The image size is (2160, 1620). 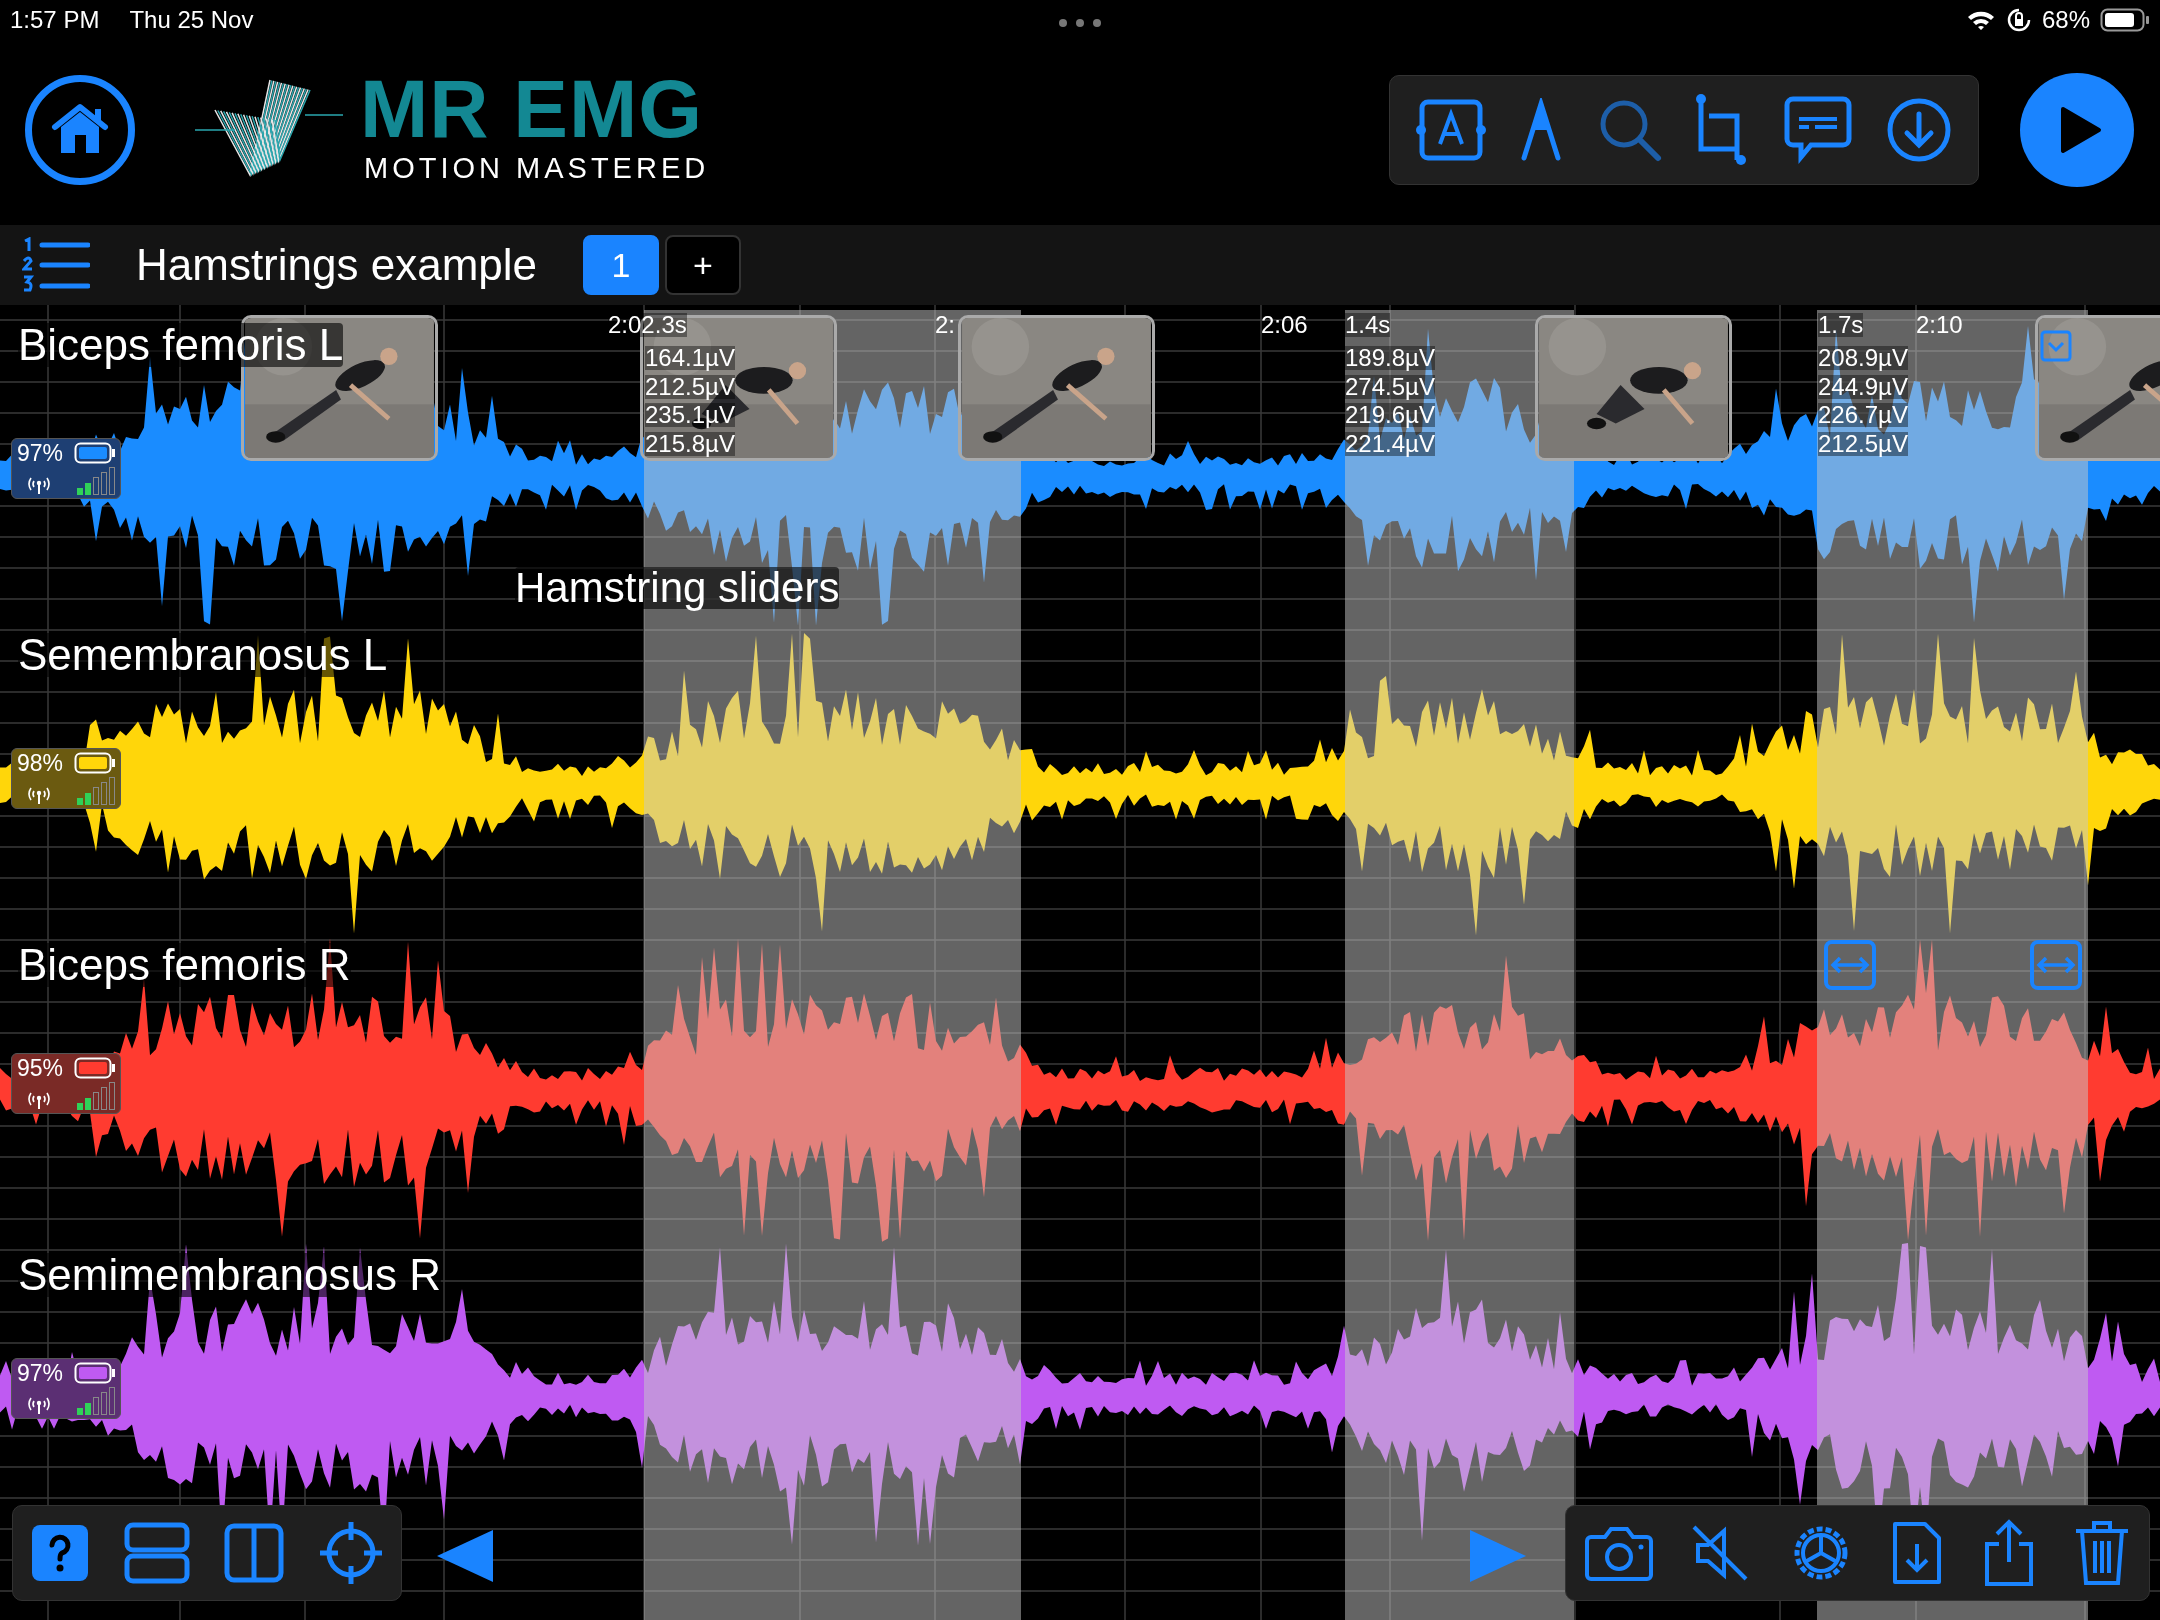 What do you see at coordinates (2065, 20) in the screenshot?
I see `battery-percentage: 68%` at bounding box center [2065, 20].